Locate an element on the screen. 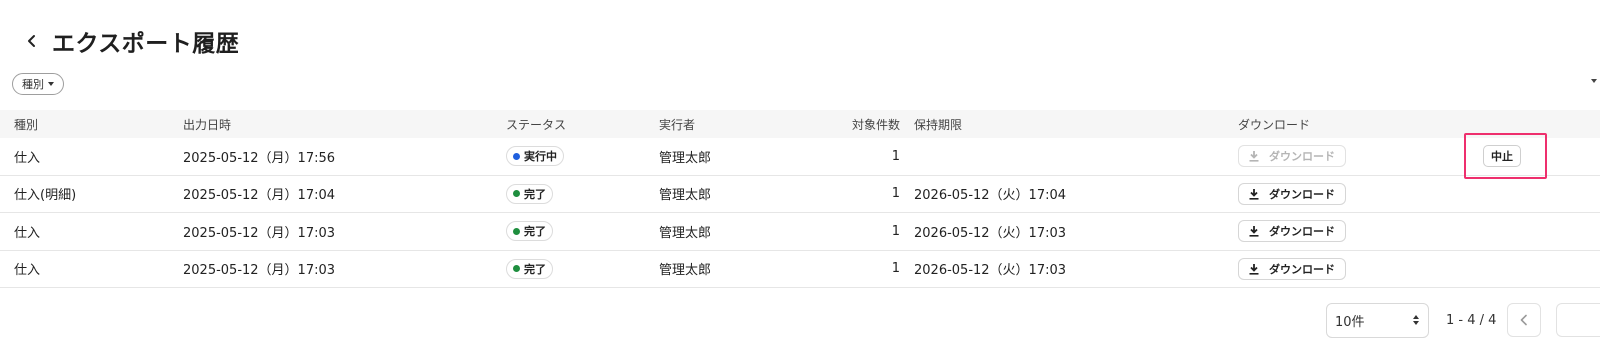 The height and width of the screenshot is (349, 1600). col-status: ステータス is located at coordinates (536, 124).